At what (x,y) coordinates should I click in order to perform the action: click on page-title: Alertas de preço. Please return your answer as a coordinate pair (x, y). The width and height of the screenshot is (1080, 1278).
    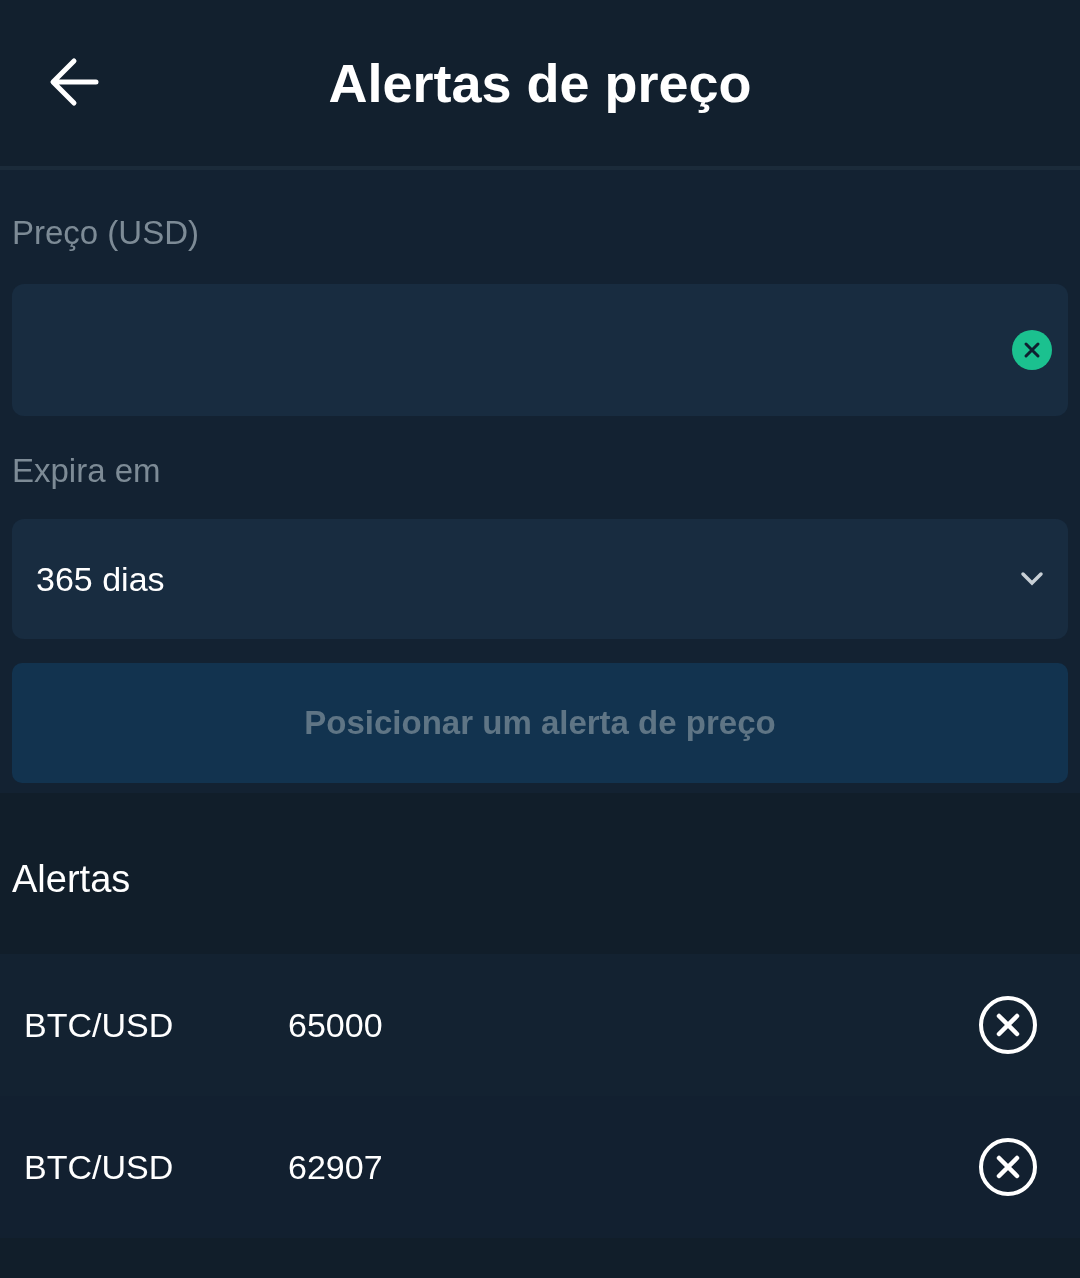
    Looking at the image, I should click on (540, 83).